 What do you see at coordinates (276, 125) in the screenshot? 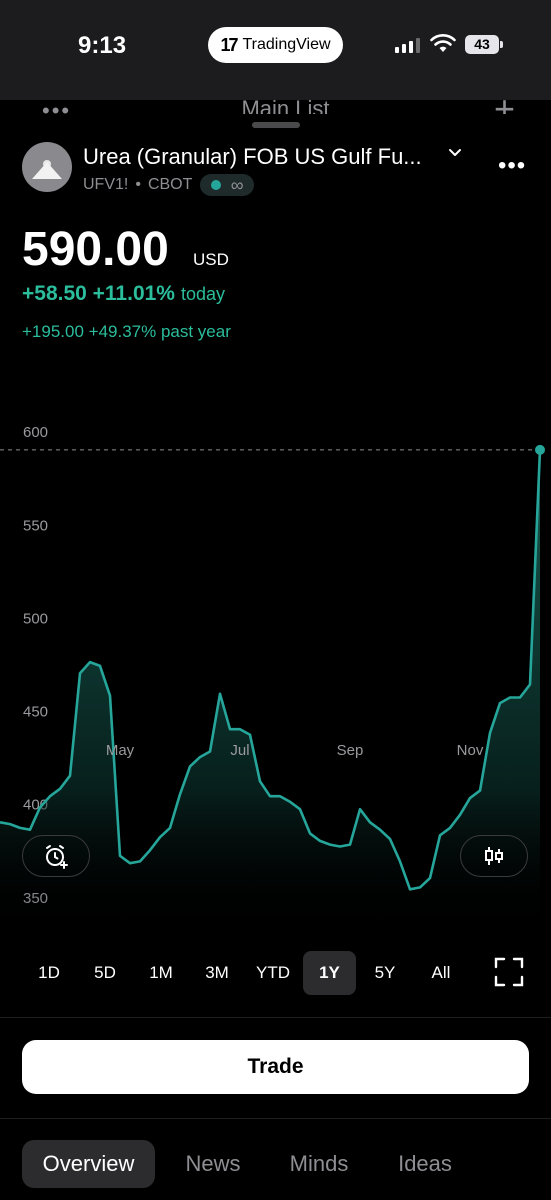
I see `sheet-grabber` at bounding box center [276, 125].